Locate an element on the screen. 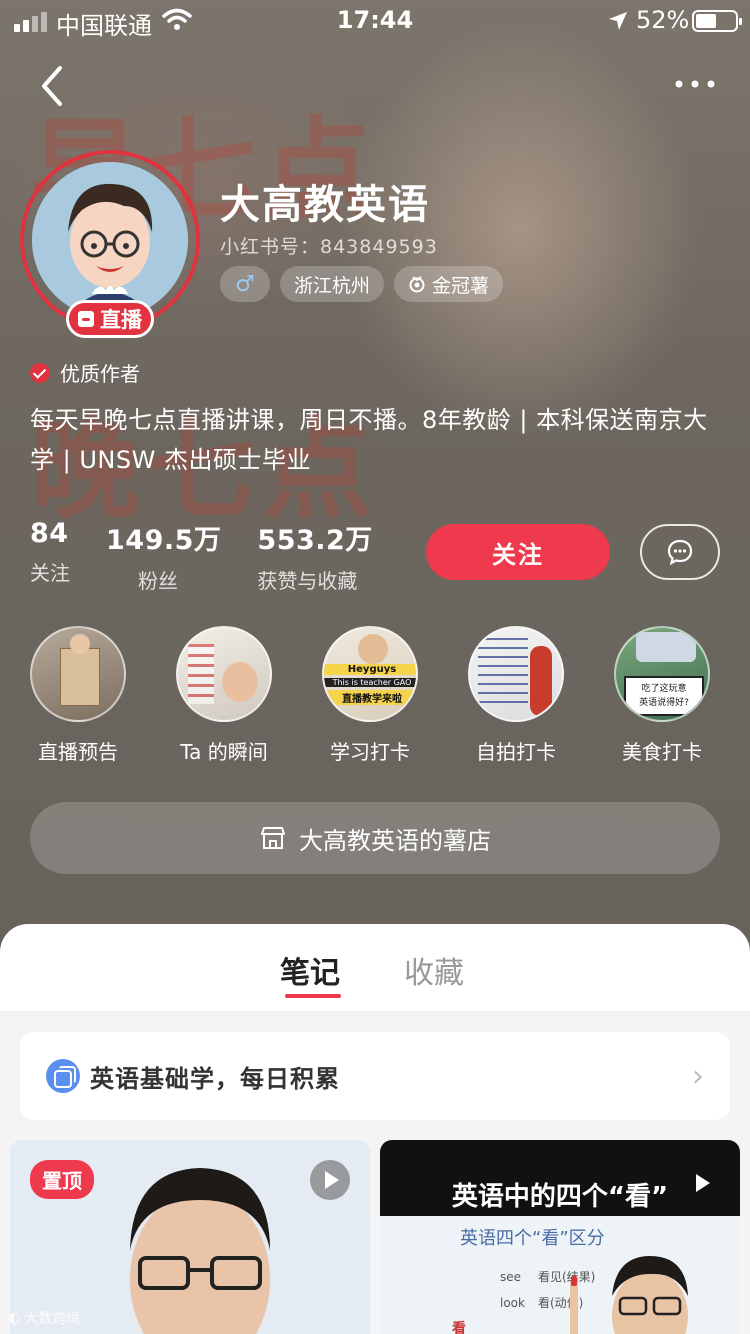  stat-following: 84 关注 is located at coordinates (50, 556).